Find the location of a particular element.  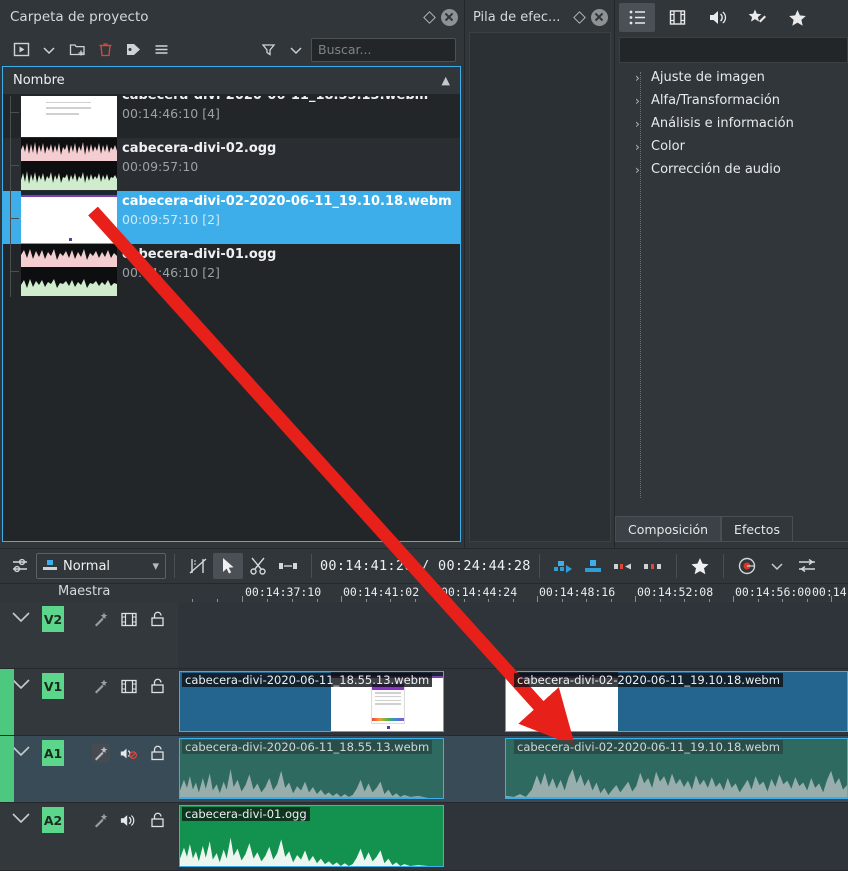

speaker-muted-icon is located at coordinates (129, 753).